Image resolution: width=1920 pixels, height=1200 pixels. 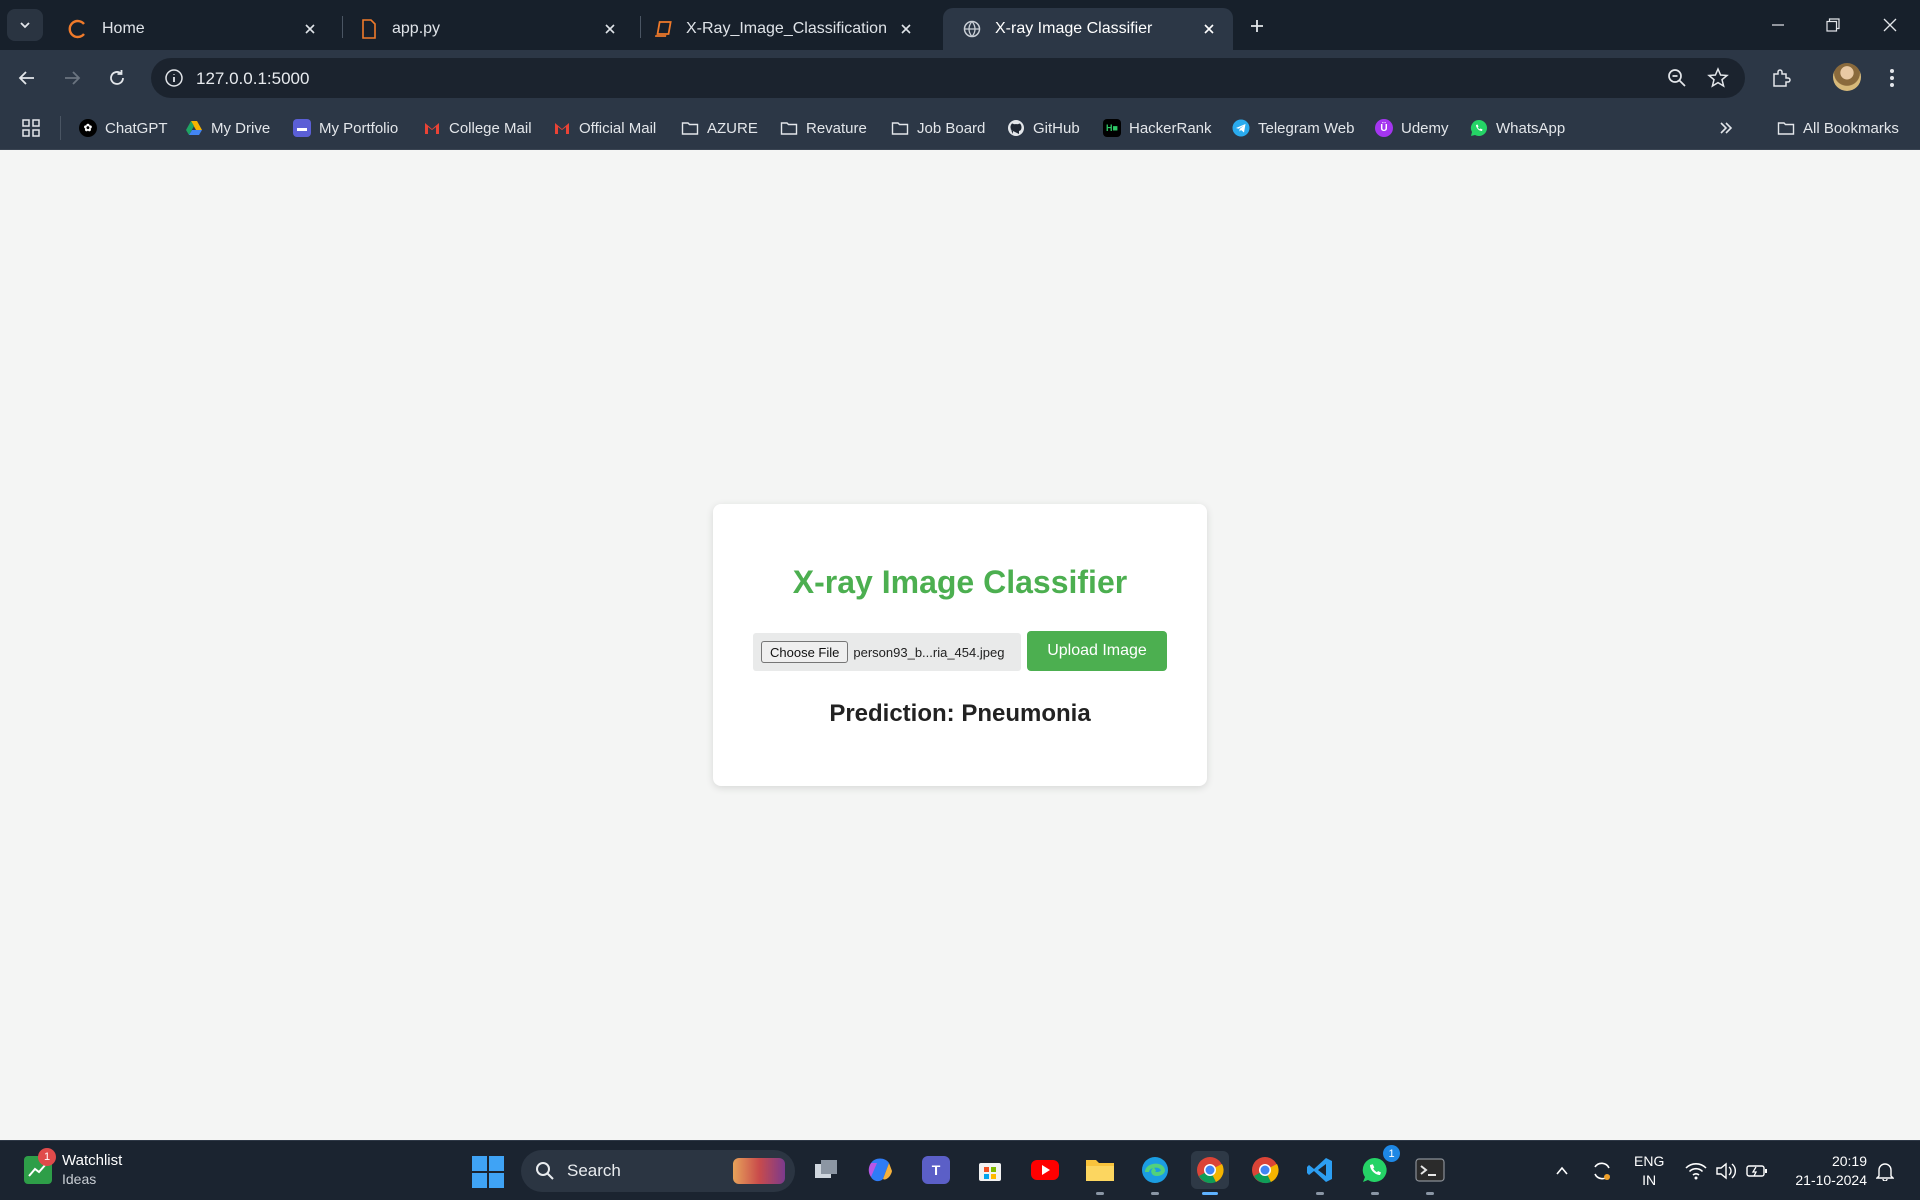 I want to click on bookmark-my-drive: My Drive, so click(x=227, y=128).